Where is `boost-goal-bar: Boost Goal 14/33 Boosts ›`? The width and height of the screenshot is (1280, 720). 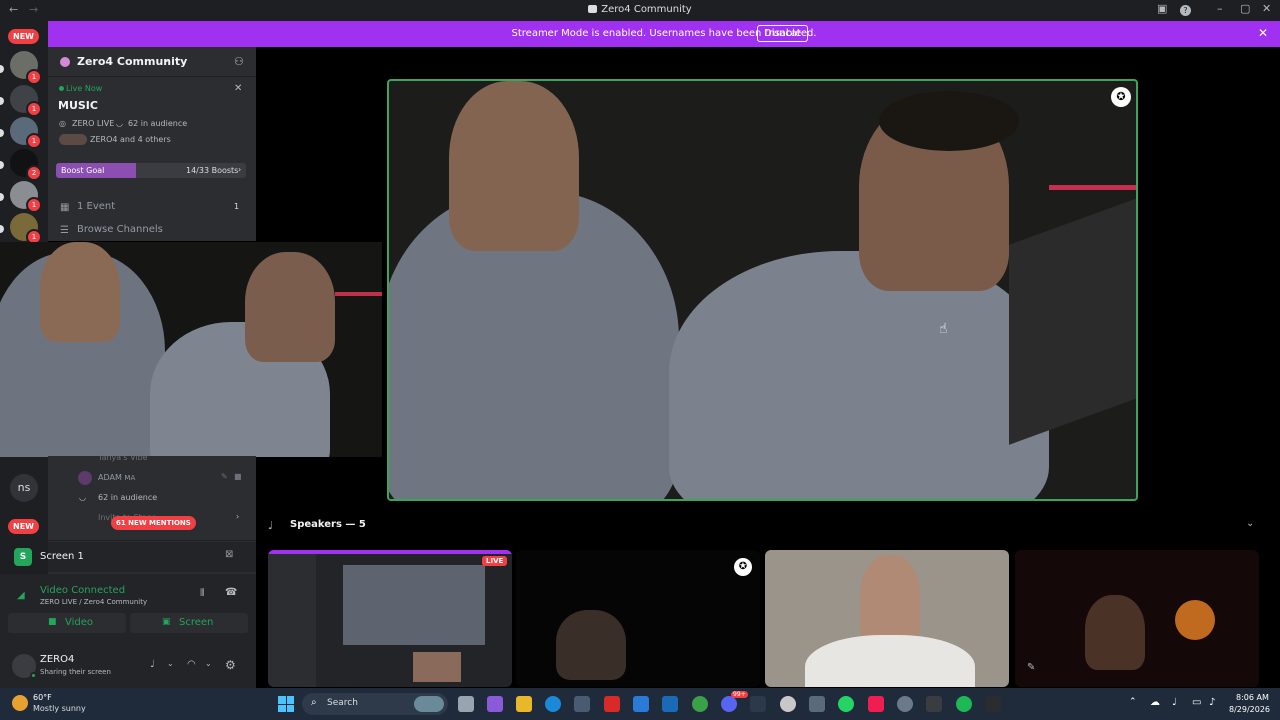 boost-goal-bar: Boost Goal 14/33 Boosts › is located at coordinates (151, 170).